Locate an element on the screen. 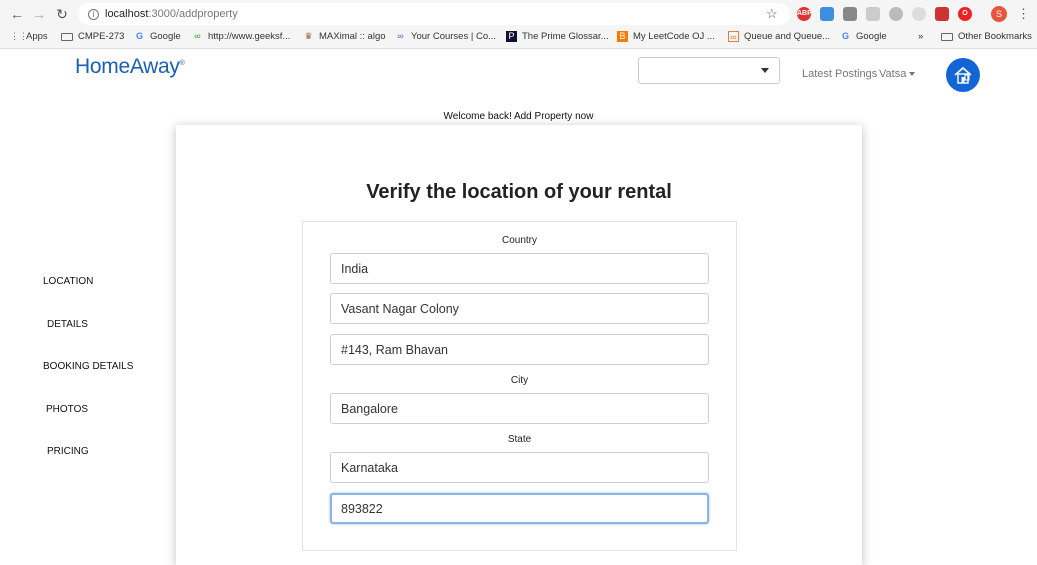  opera-extension-icon: O is located at coordinates (965, 14).